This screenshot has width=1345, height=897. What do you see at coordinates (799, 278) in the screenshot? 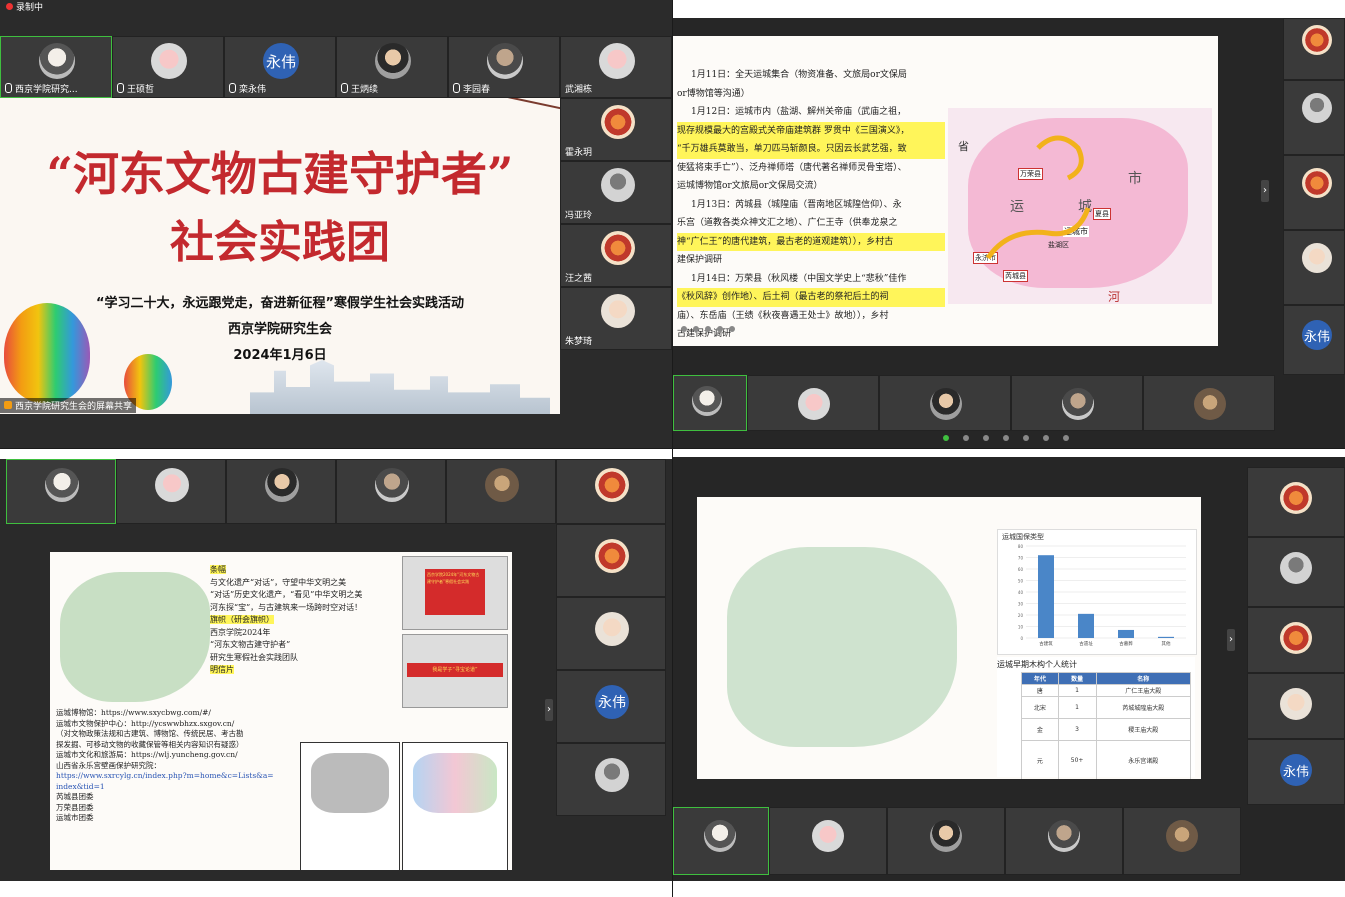
I see `schedule-line: 1月14日：万荣县（秋风楼（中国文学史上“悲秋”佳作` at bounding box center [799, 278].